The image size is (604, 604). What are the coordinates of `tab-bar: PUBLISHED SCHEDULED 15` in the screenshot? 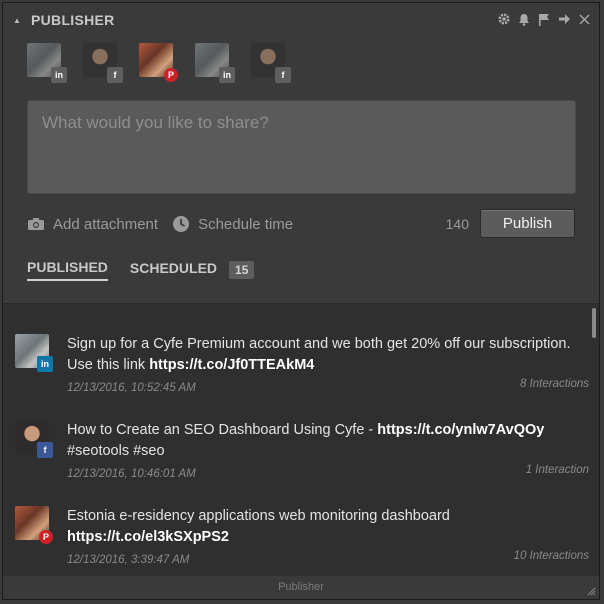 It's located at (141, 270).